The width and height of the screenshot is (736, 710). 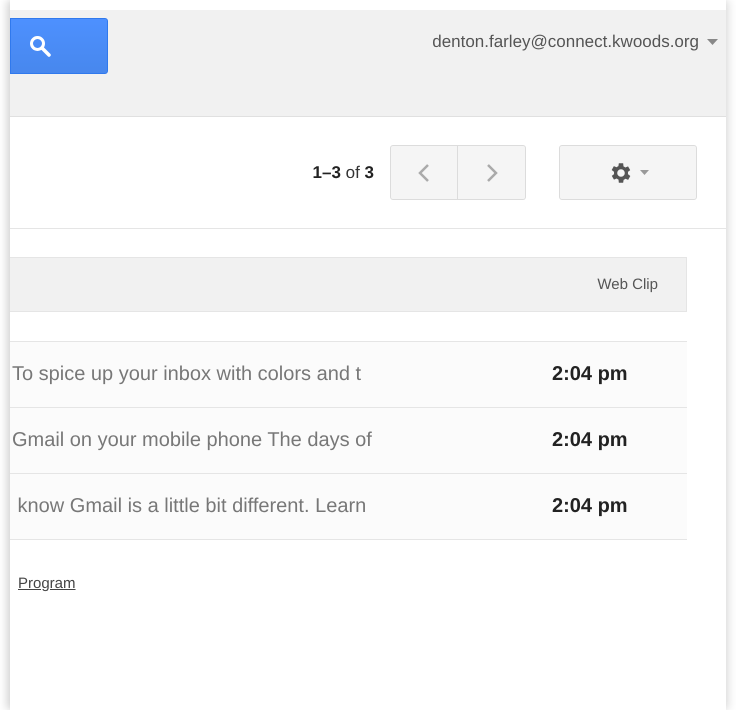 I want to click on search-button, so click(x=59, y=46).